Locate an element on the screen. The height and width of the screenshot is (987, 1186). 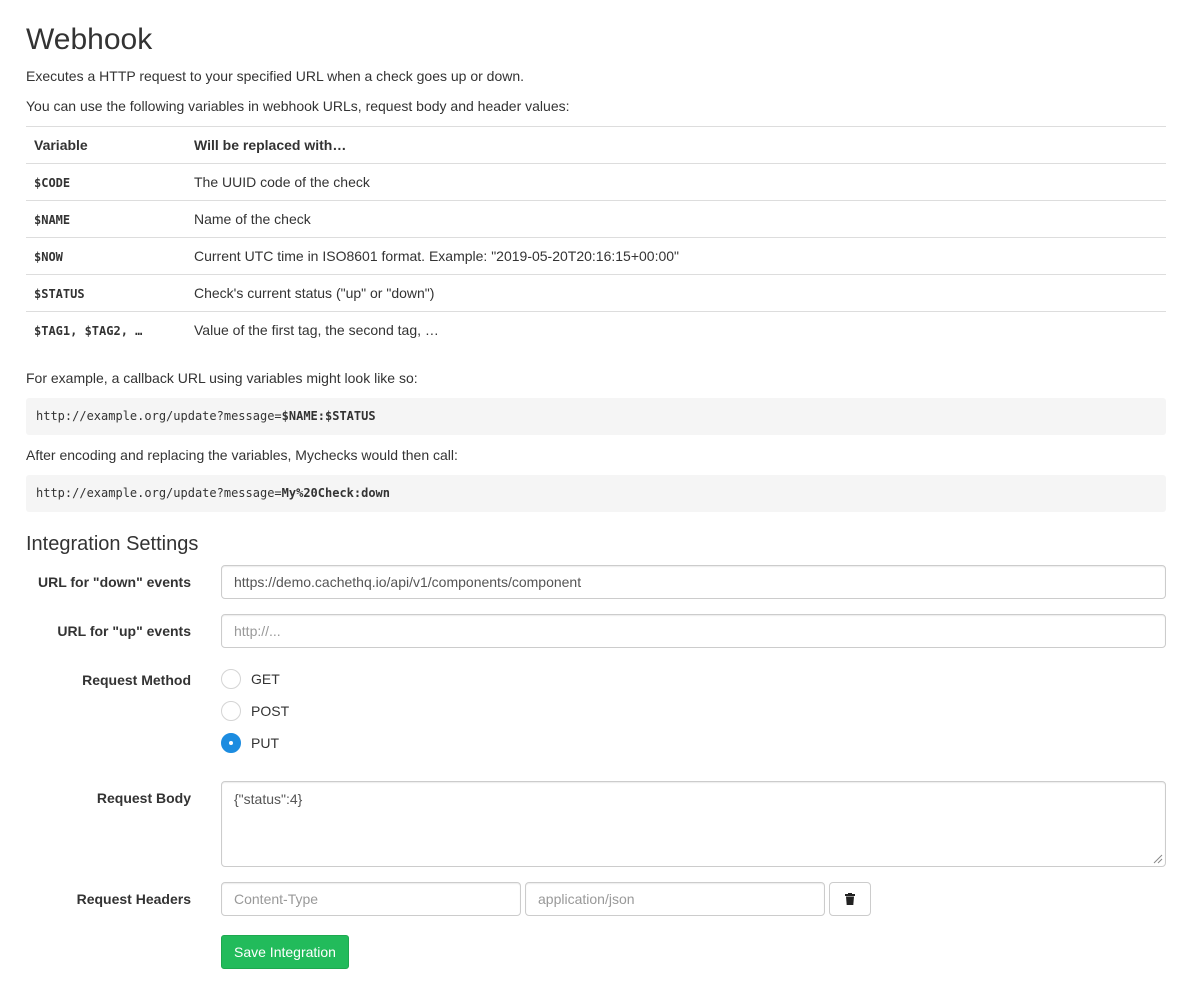
url-up-label: URL for "up" events is located at coordinates (124, 631).